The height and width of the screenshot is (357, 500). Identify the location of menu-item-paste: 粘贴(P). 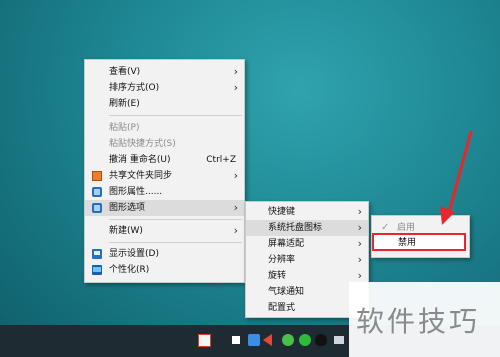
(164, 128).